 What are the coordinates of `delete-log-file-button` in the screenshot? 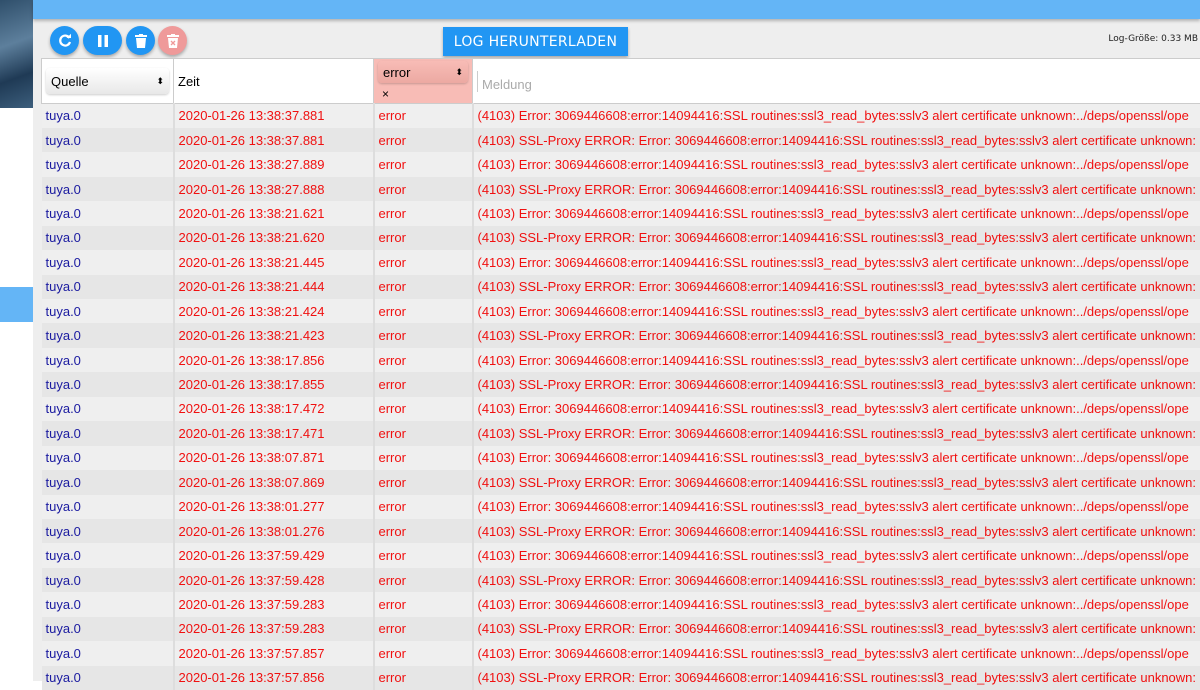 It's located at (172, 40).